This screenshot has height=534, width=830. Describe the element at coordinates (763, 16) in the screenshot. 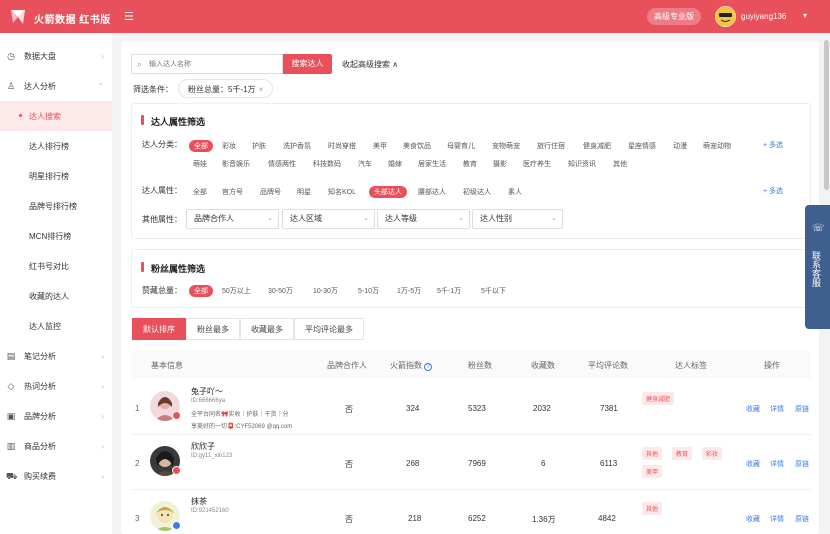

I see `username: guyiyang136` at that location.